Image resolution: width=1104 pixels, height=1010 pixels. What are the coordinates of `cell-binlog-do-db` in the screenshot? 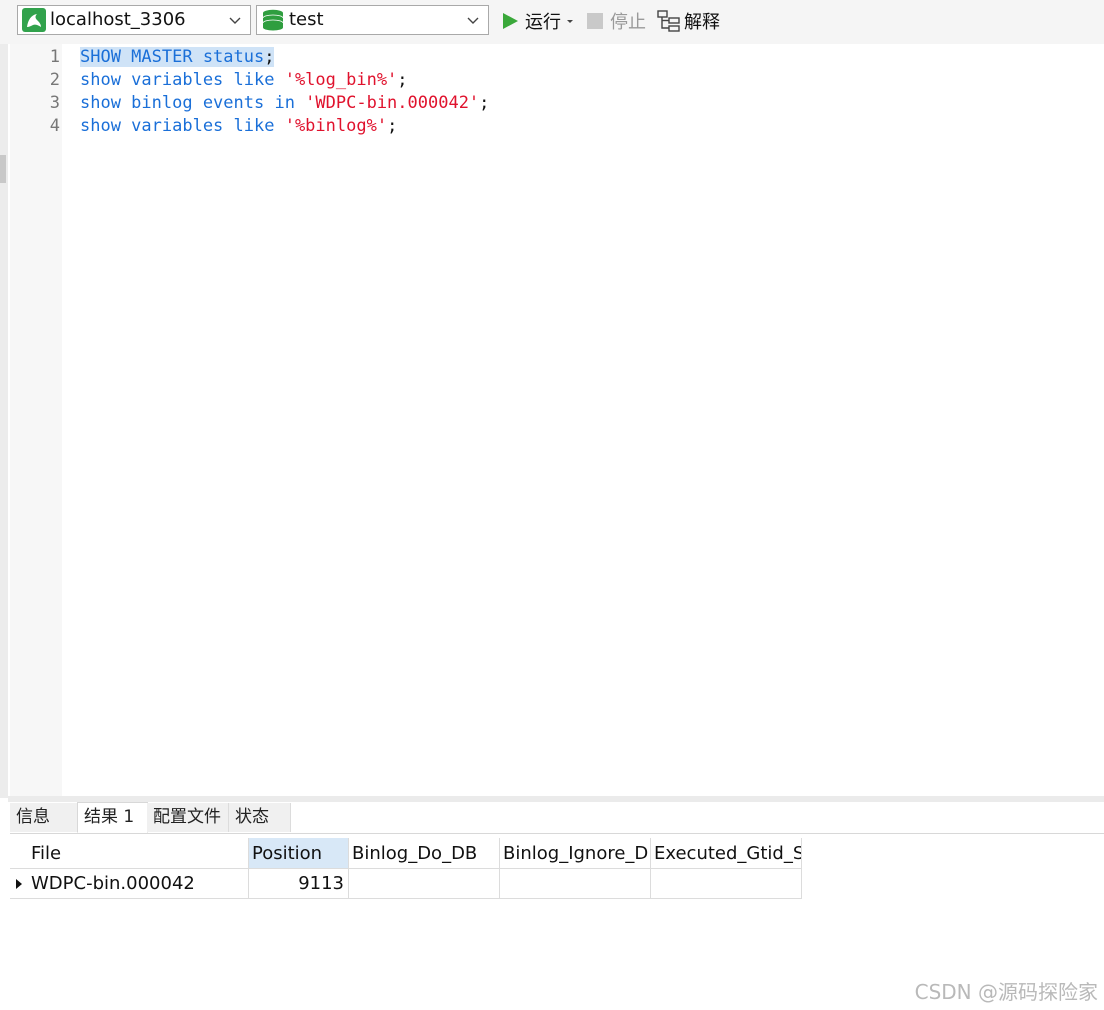 It's located at (424, 884).